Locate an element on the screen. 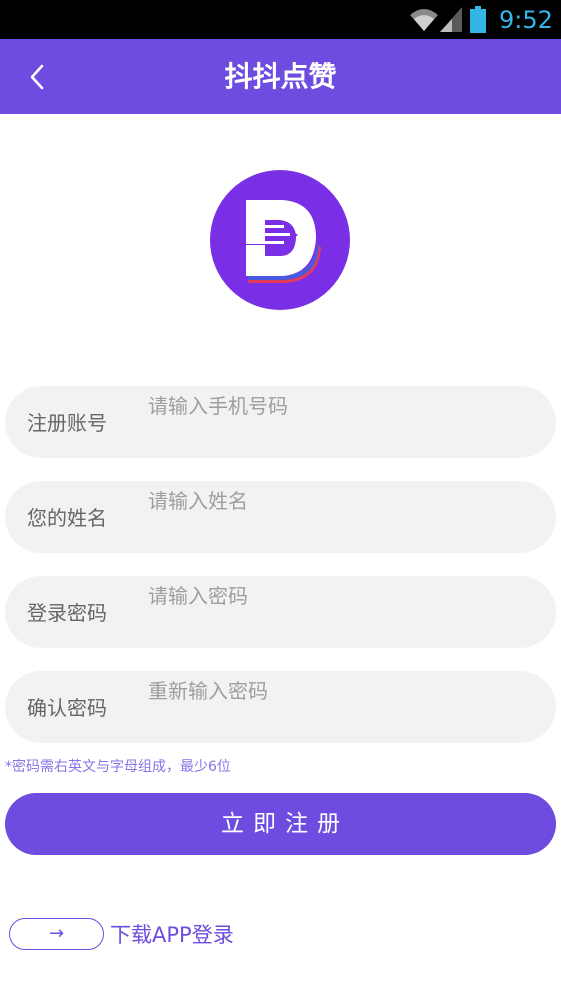 The width and height of the screenshot is (561, 999). phone-field: 注册账号 is located at coordinates (280, 422).